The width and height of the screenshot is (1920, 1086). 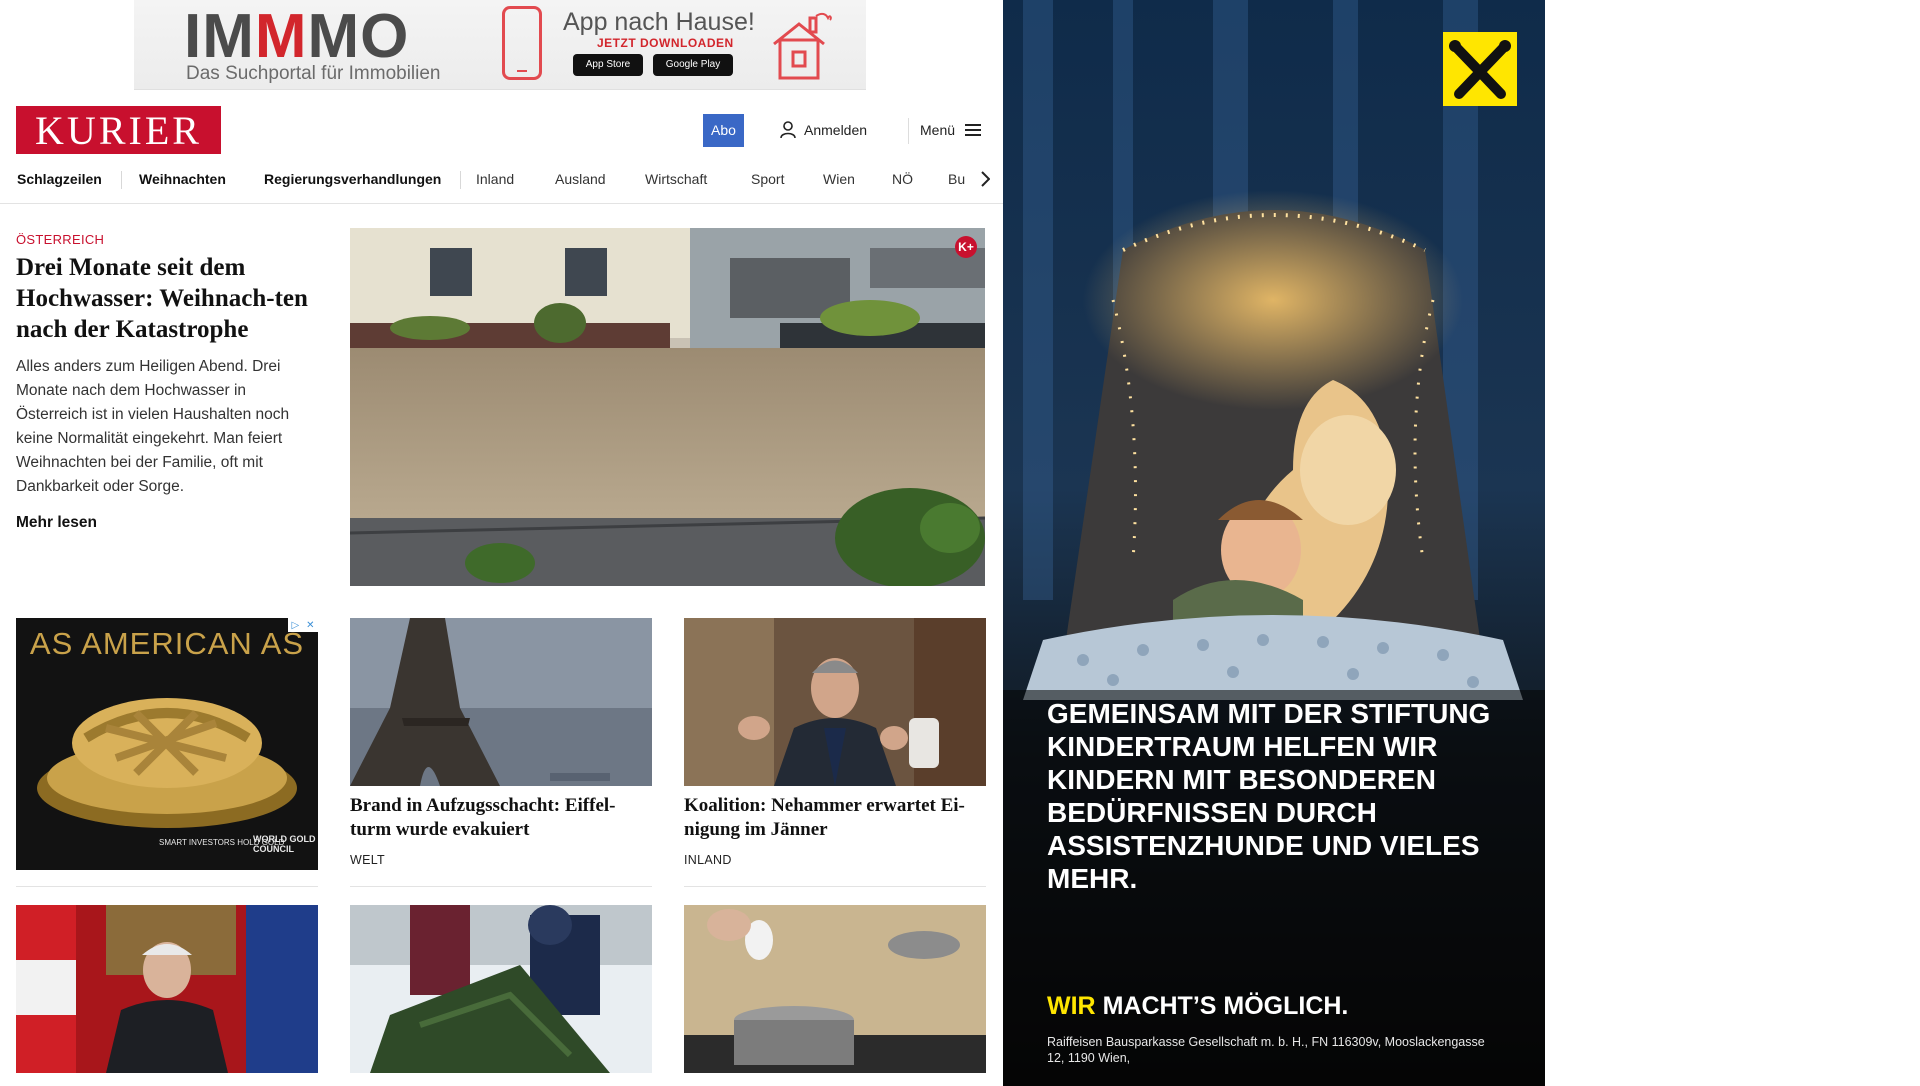 I want to click on card-image-nehammer, so click(x=835, y=702).